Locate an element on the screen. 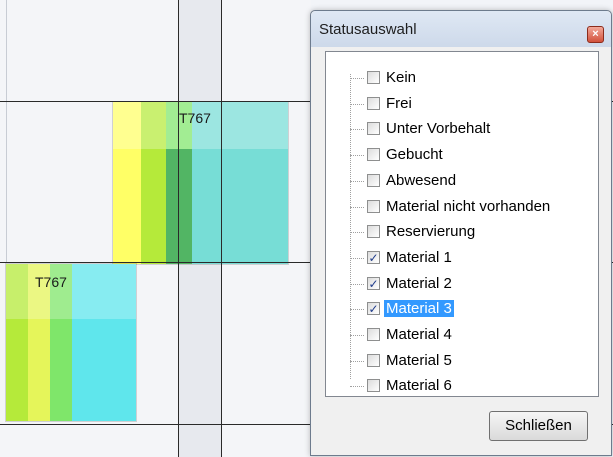 This screenshot has height=457, width=613. status-item-label: Material 1 is located at coordinates (419, 257).